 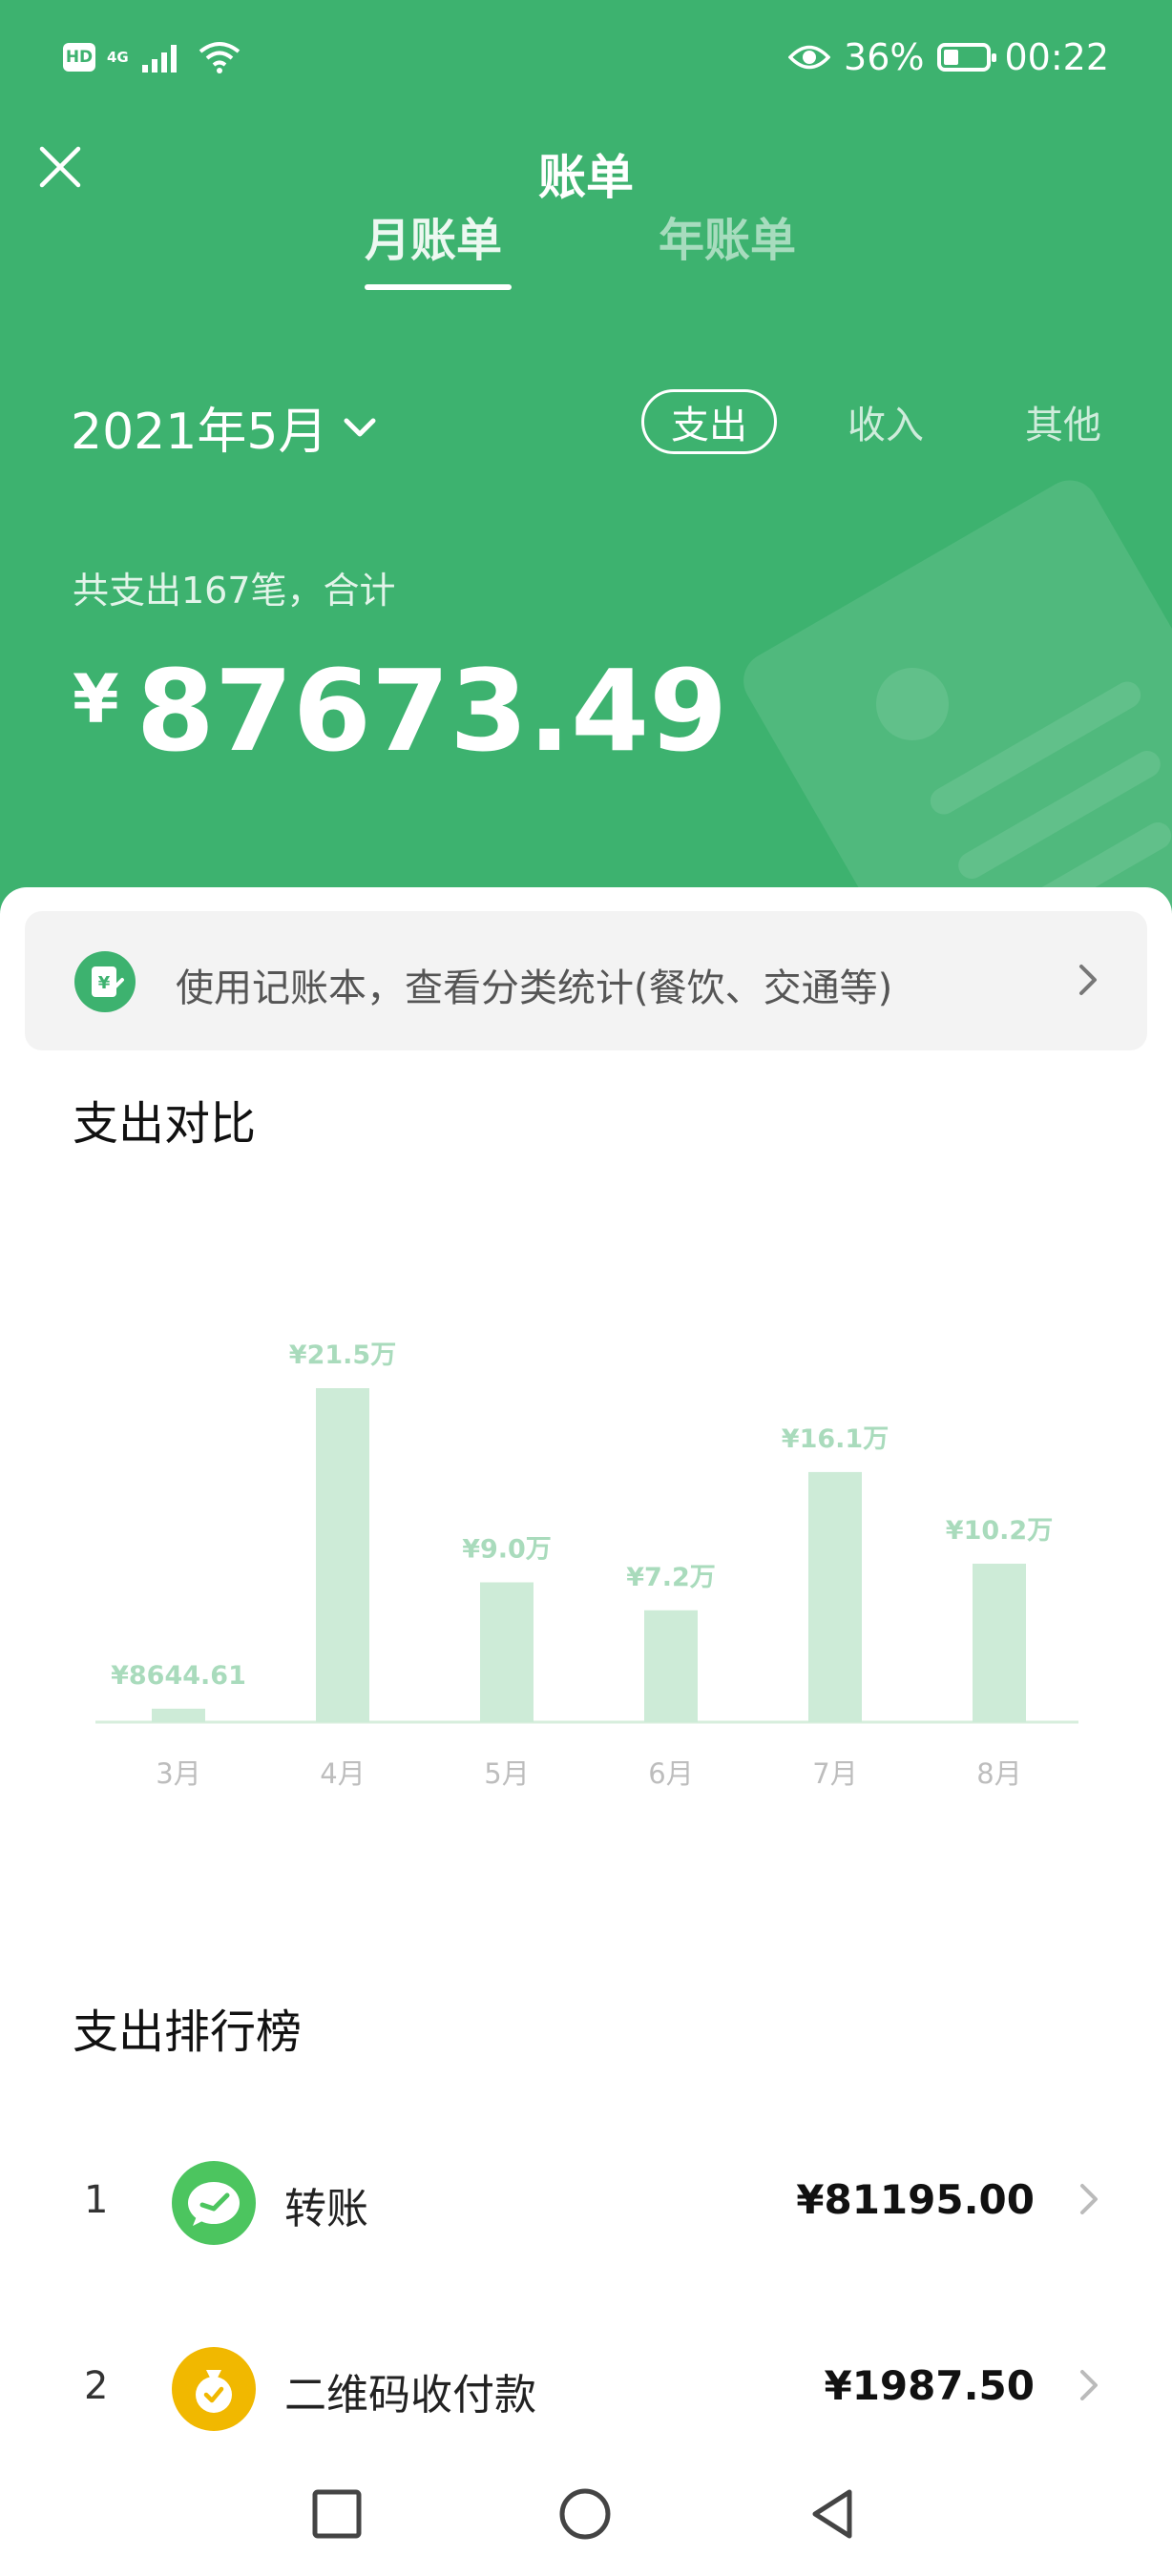 I want to click on system-nav-bar, so click(x=586, y=2509).